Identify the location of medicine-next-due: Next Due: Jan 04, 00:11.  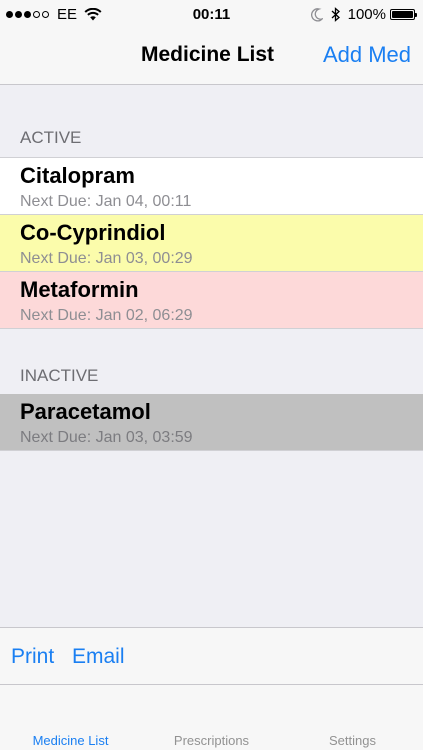
(106, 201).